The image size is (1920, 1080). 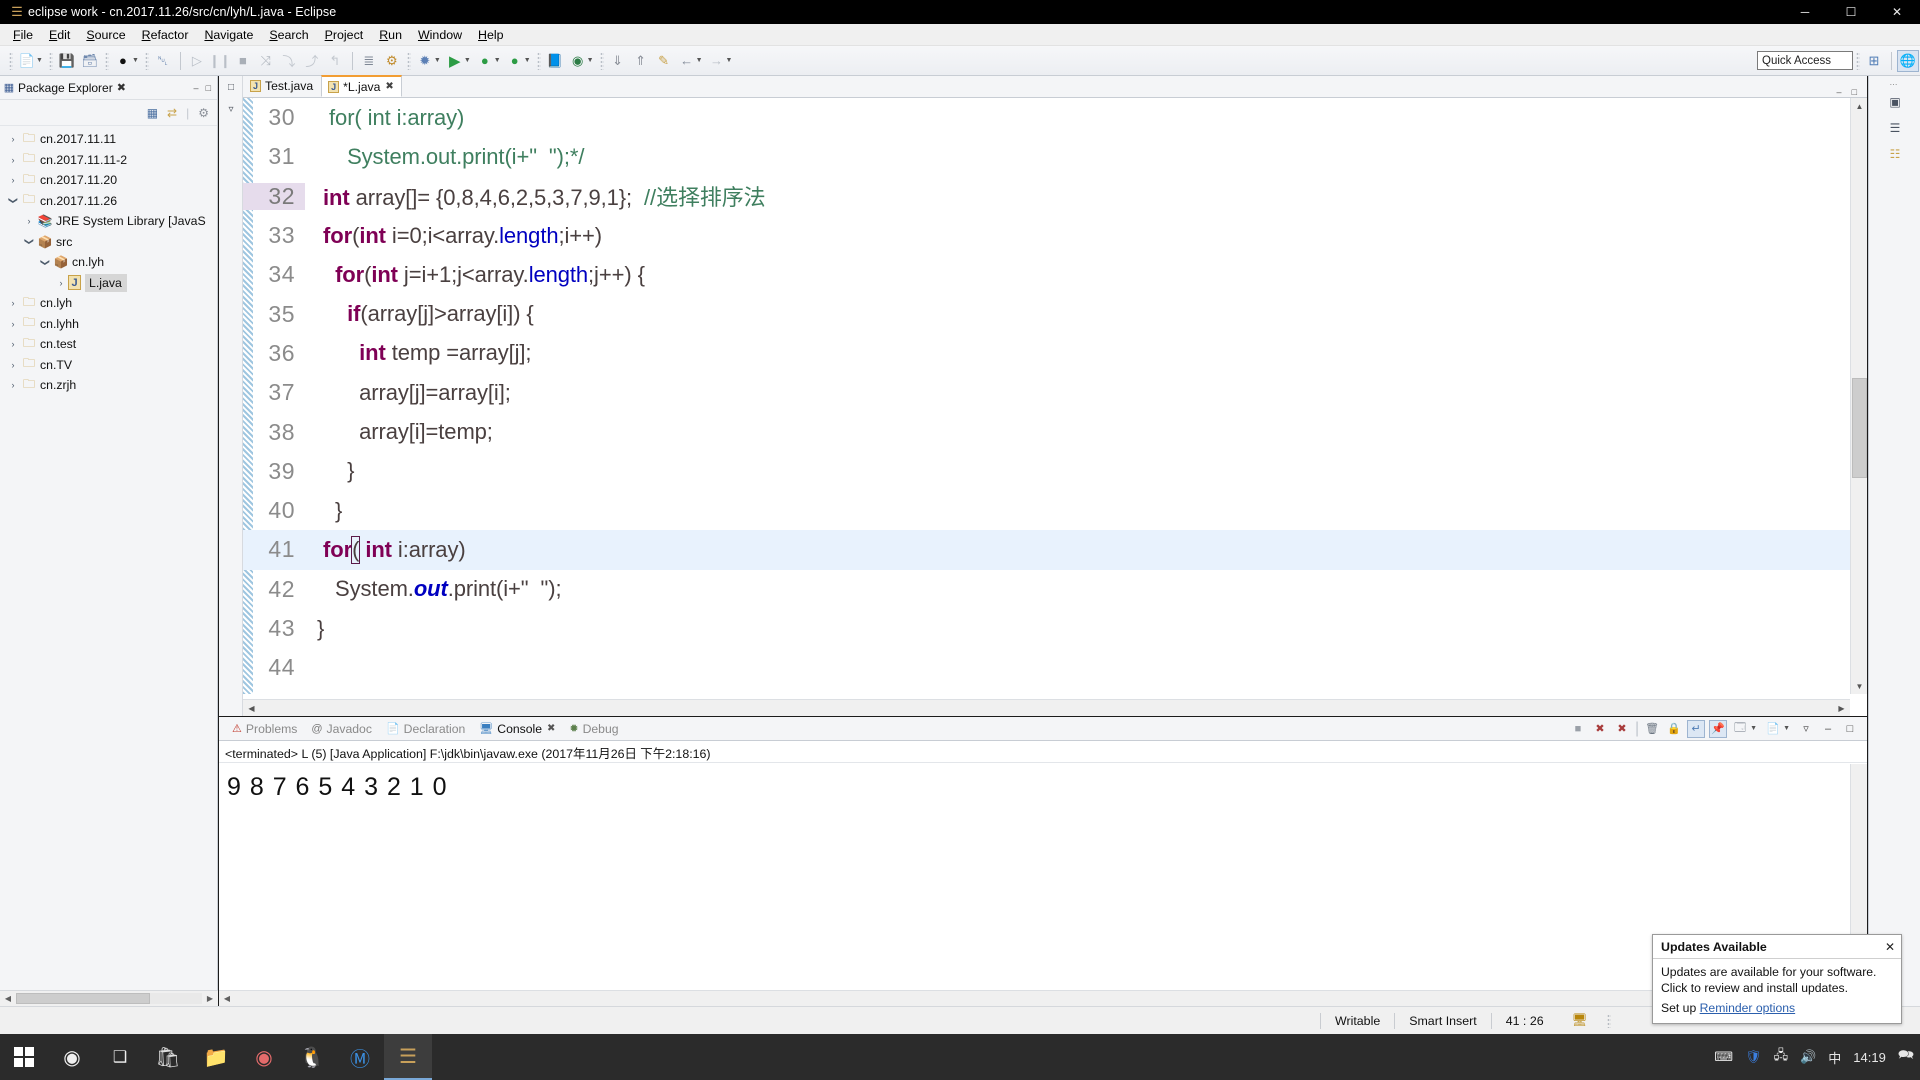 I want to click on package-explorer-hscrollbar: ◀ ▶, so click(x=109, y=998).